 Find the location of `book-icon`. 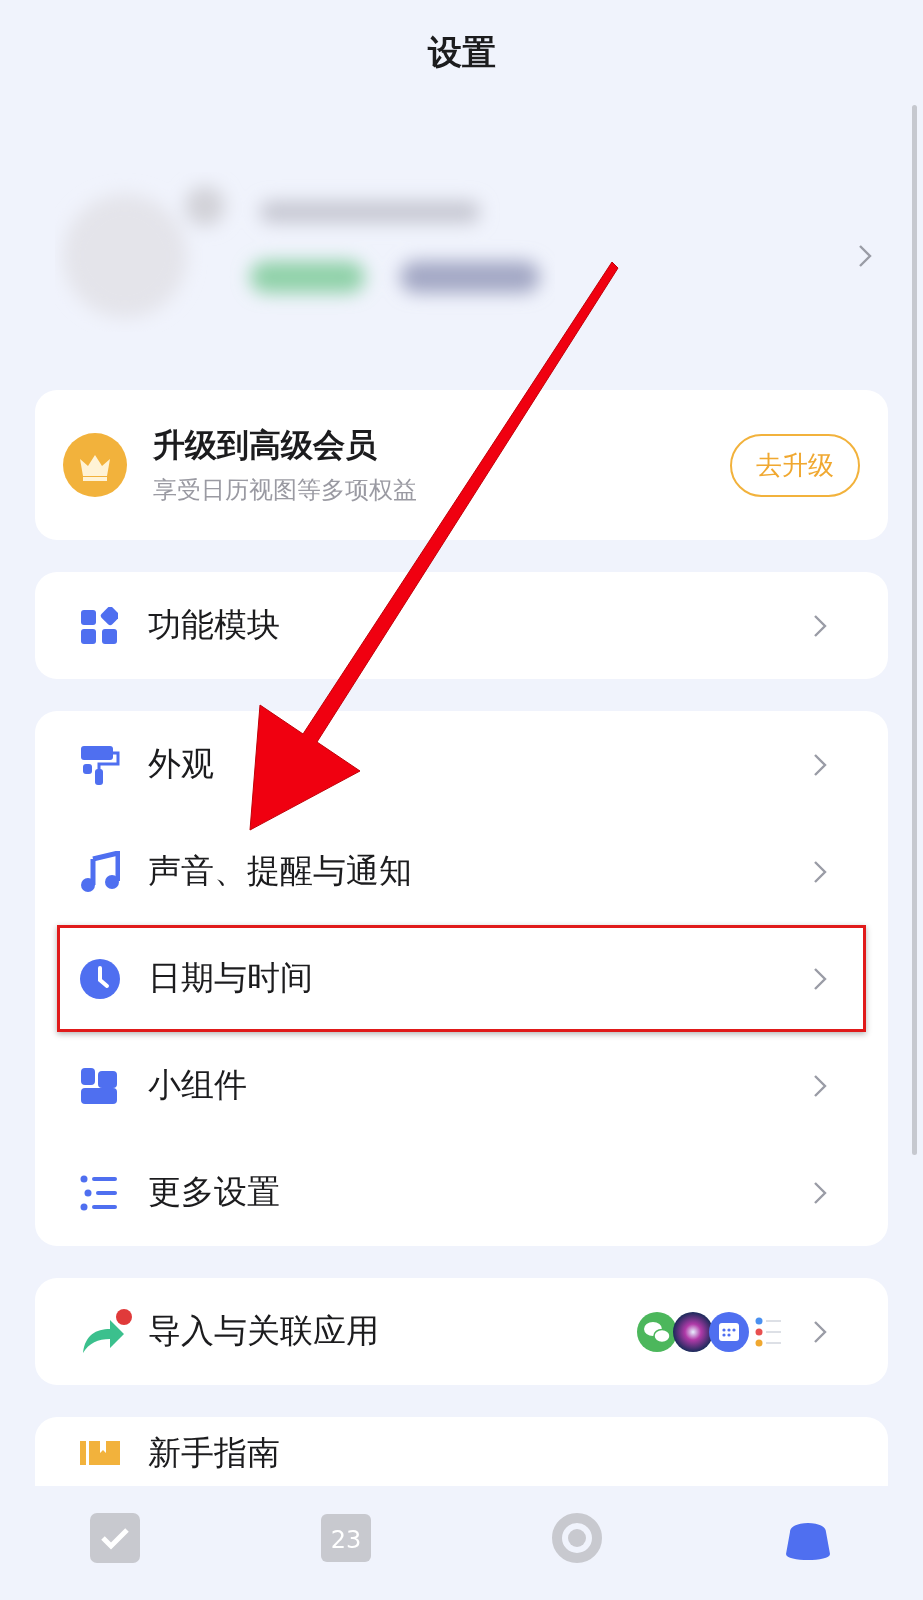

book-icon is located at coordinates (100, 1453).